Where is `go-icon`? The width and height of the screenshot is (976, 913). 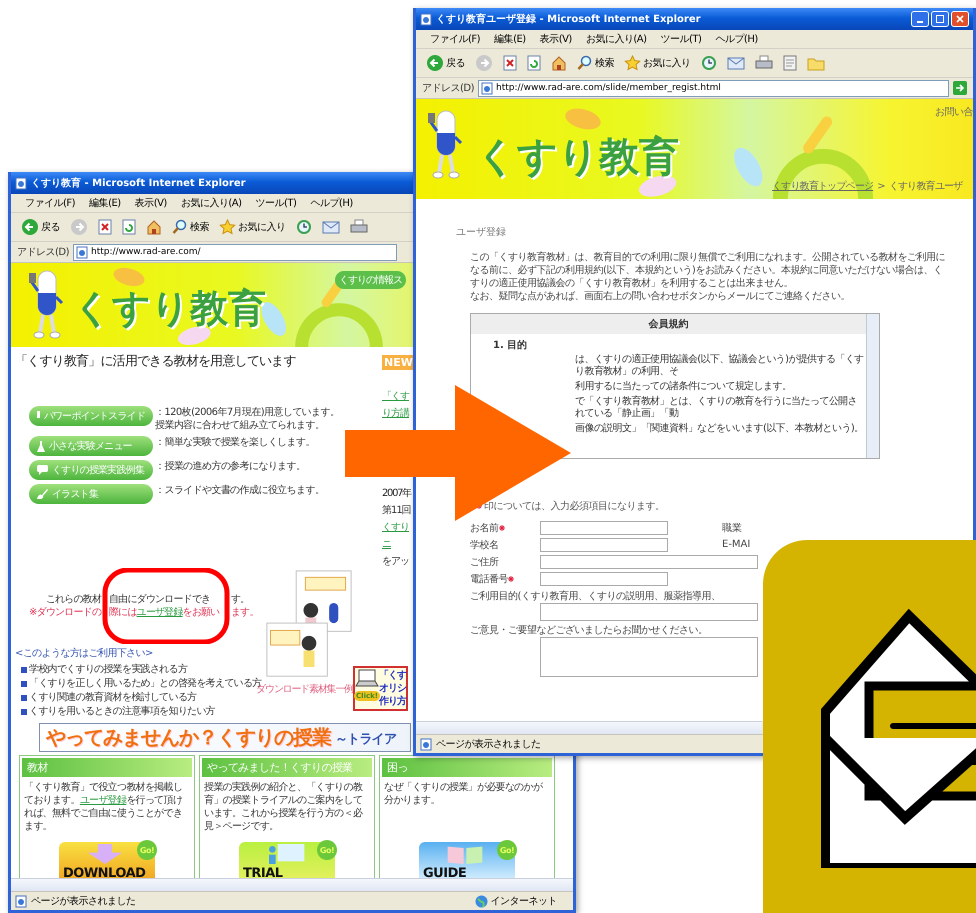 go-icon is located at coordinates (960, 88).